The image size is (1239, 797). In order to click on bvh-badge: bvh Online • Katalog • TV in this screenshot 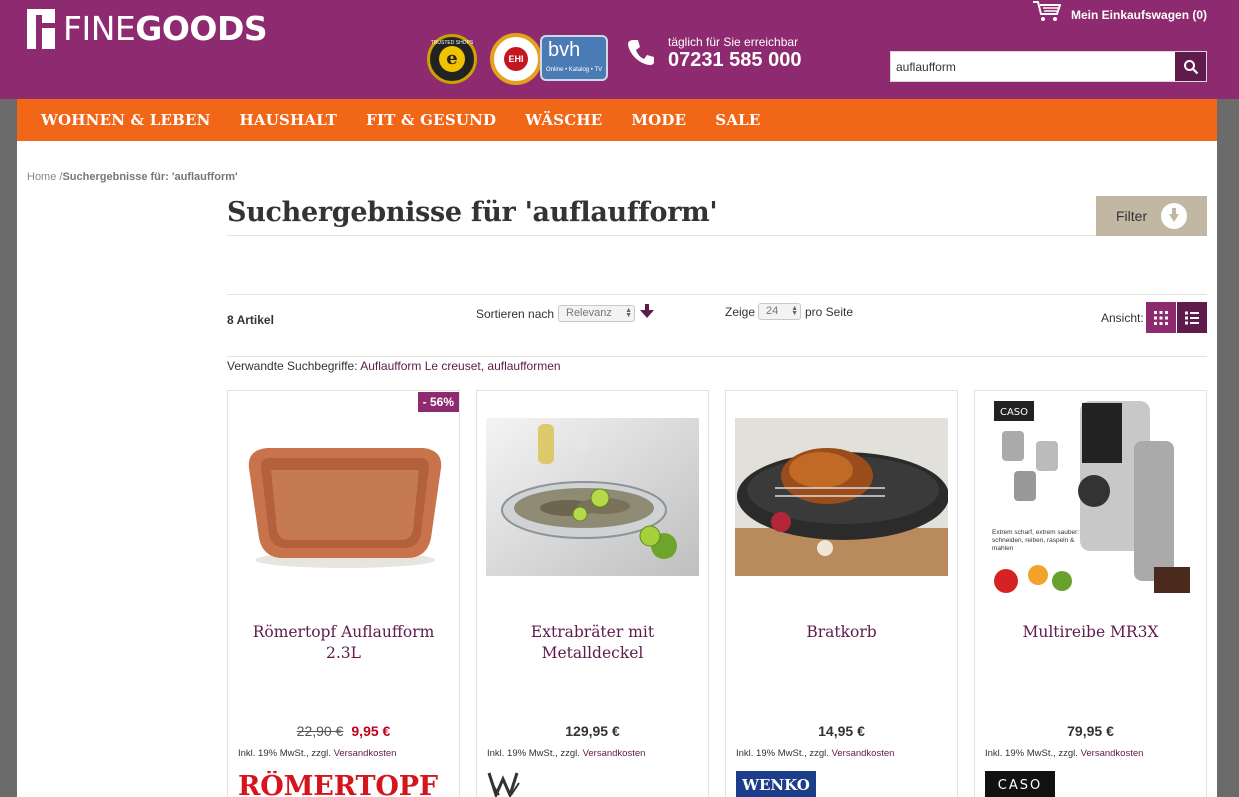, I will do `click(574, 58)`.